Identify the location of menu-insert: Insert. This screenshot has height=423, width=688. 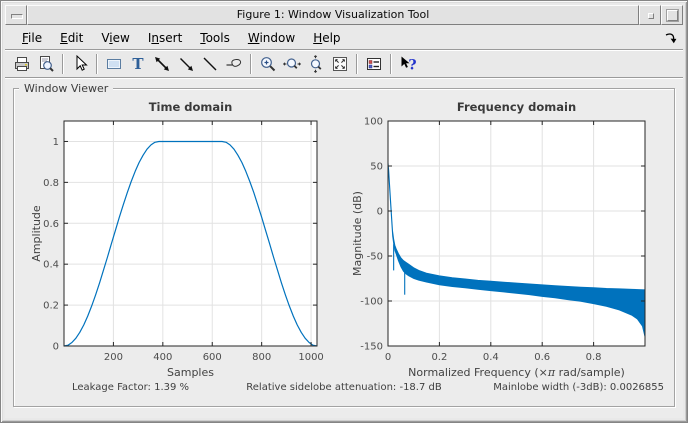
(165, 38).